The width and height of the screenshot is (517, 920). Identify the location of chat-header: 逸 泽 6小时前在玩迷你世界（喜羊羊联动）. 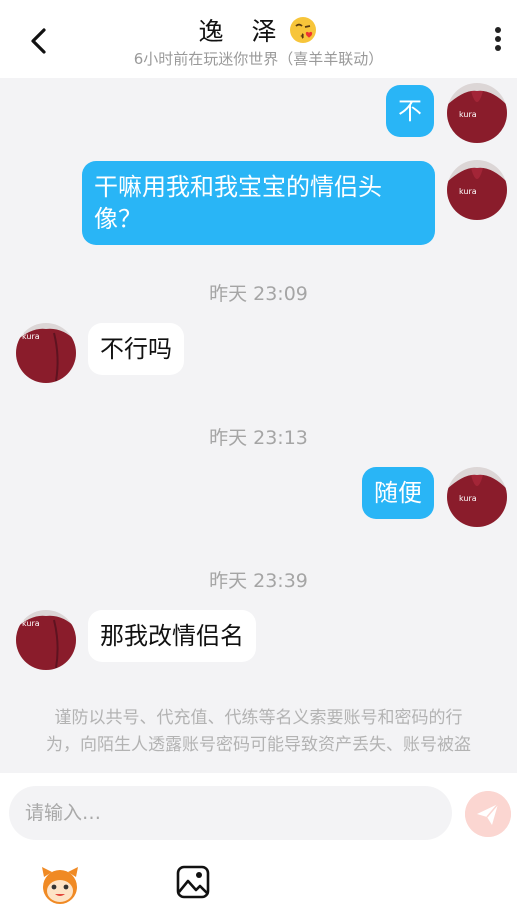
(258, 39).